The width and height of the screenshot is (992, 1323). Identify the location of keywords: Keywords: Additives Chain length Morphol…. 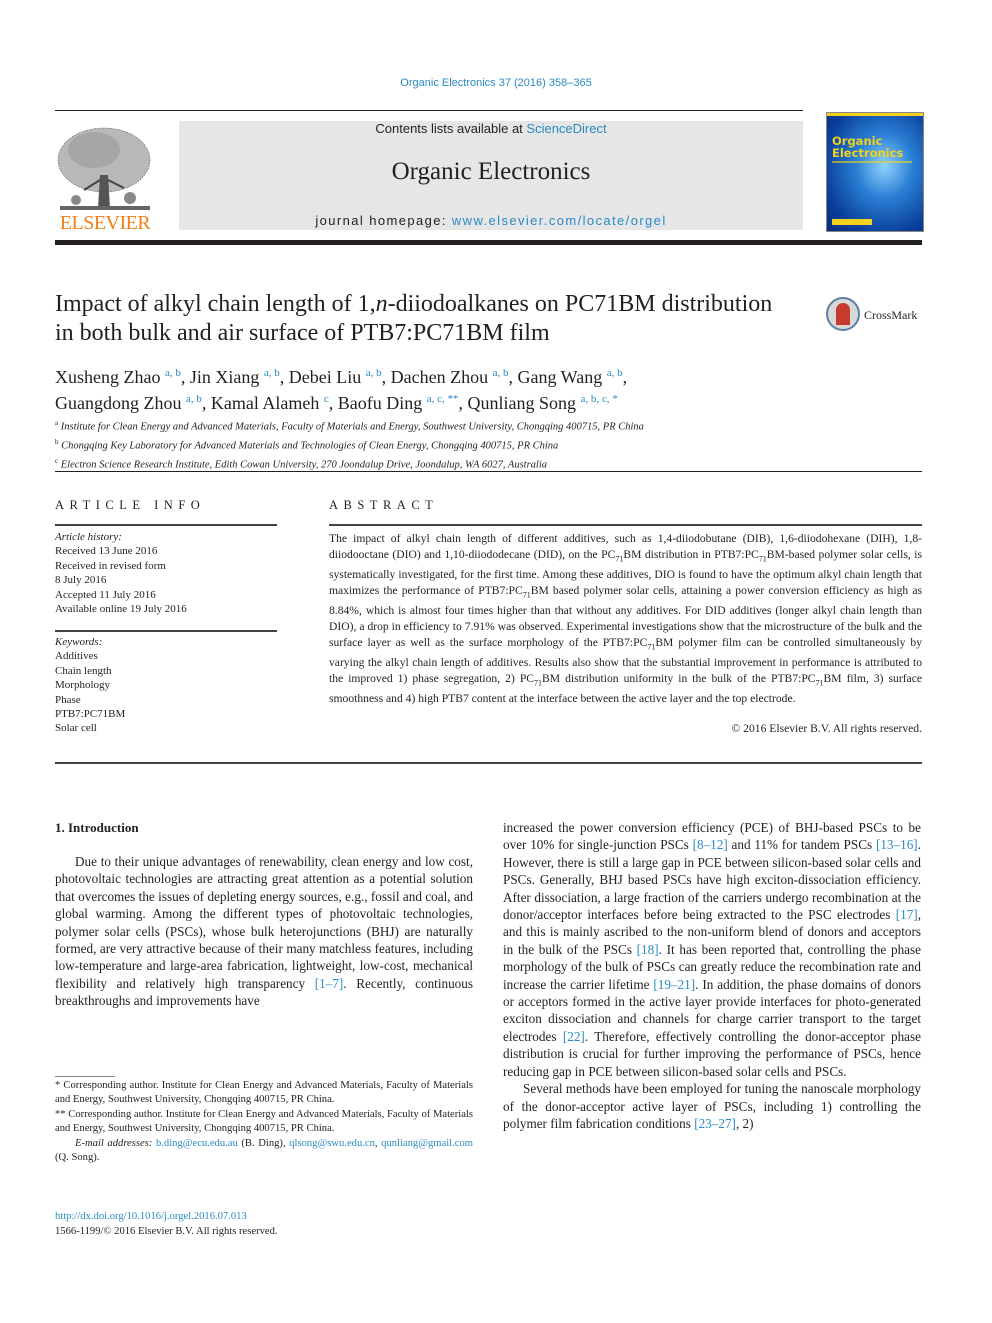
(170, 685).